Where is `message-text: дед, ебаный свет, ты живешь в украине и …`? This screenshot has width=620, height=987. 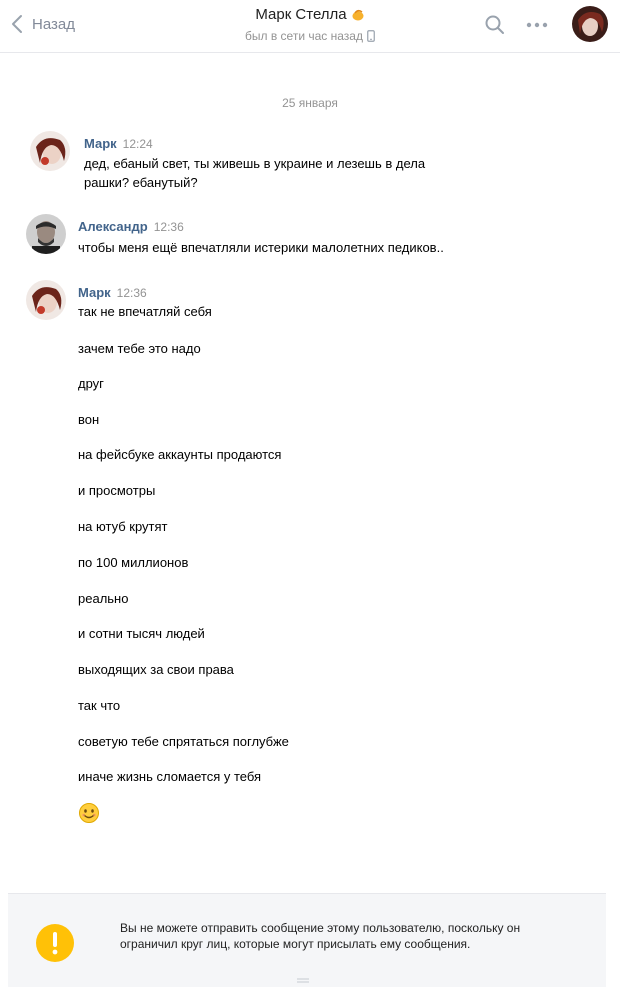
message-text: дед, ебаный свет, ты живешь в украине и … is located at coordinates (254, 173).